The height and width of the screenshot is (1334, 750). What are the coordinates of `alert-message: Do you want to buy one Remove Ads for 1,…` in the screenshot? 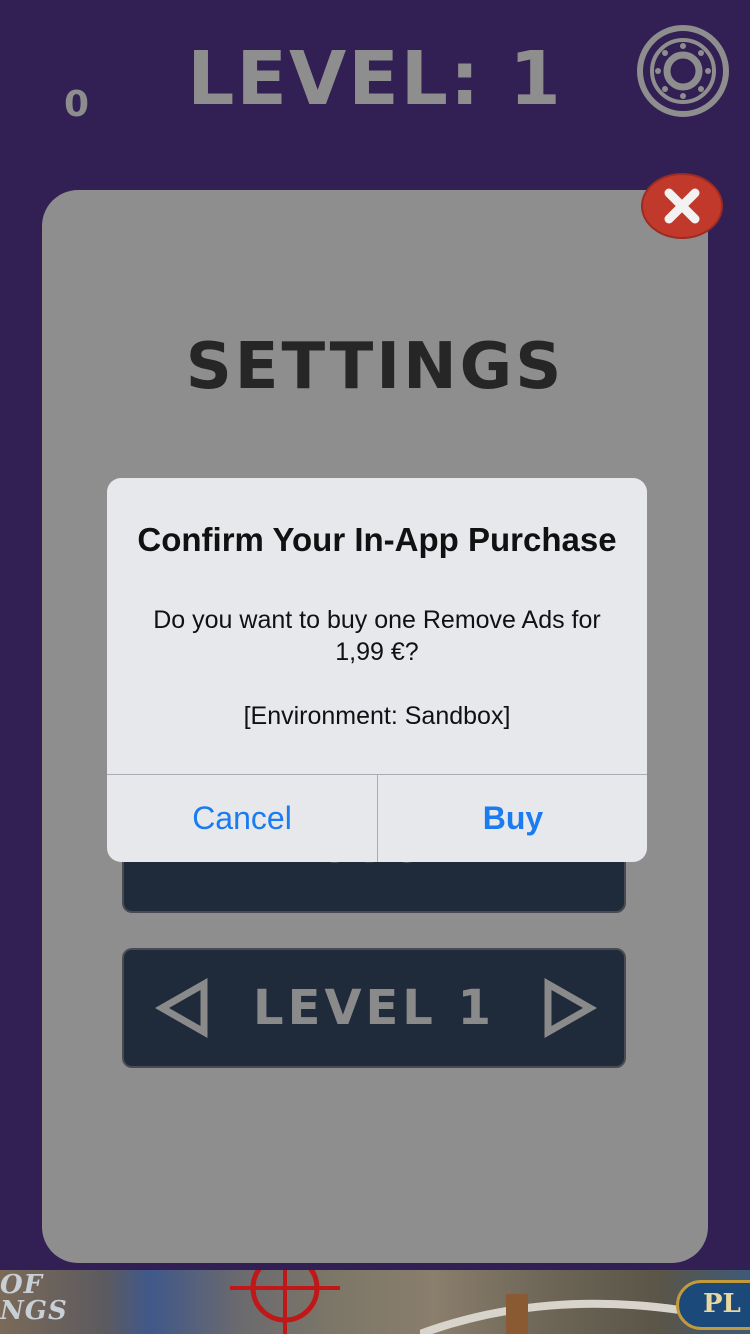 It's located at (377, 668).